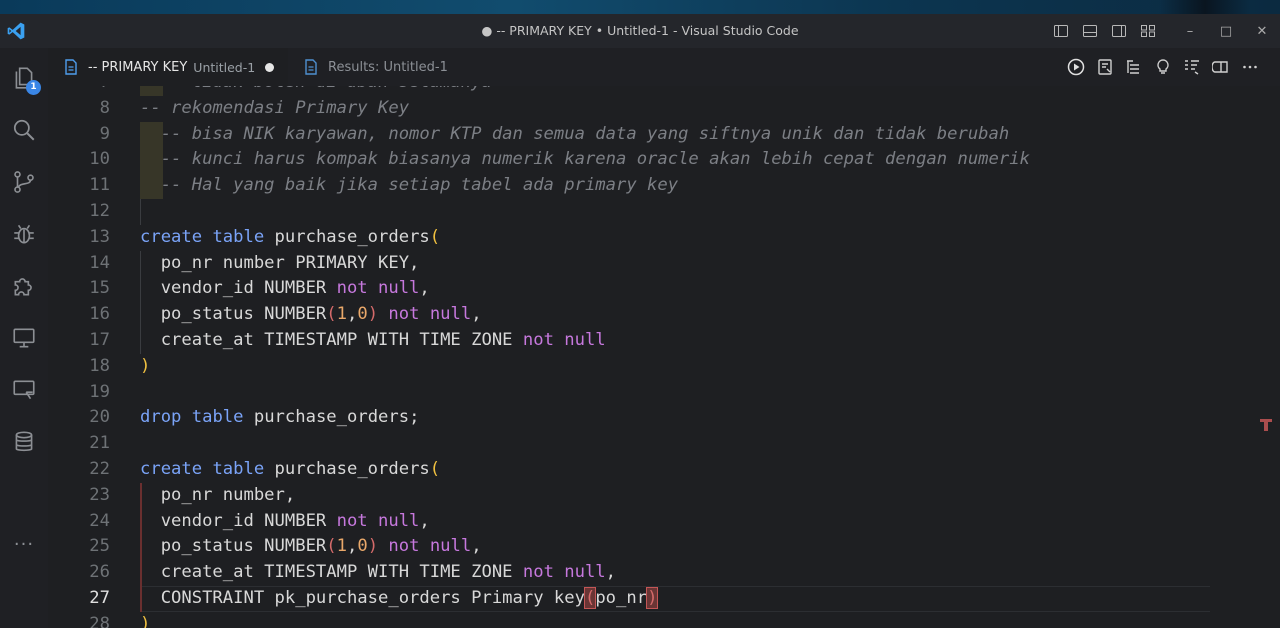 The image size is (1280, 628). I want to click on code-token: 1, so click(341, 546).